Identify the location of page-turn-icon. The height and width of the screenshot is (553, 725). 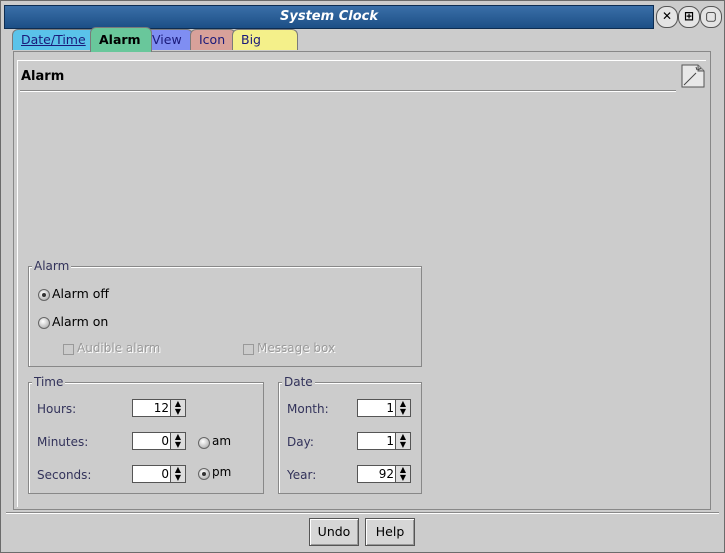
(693, 76).